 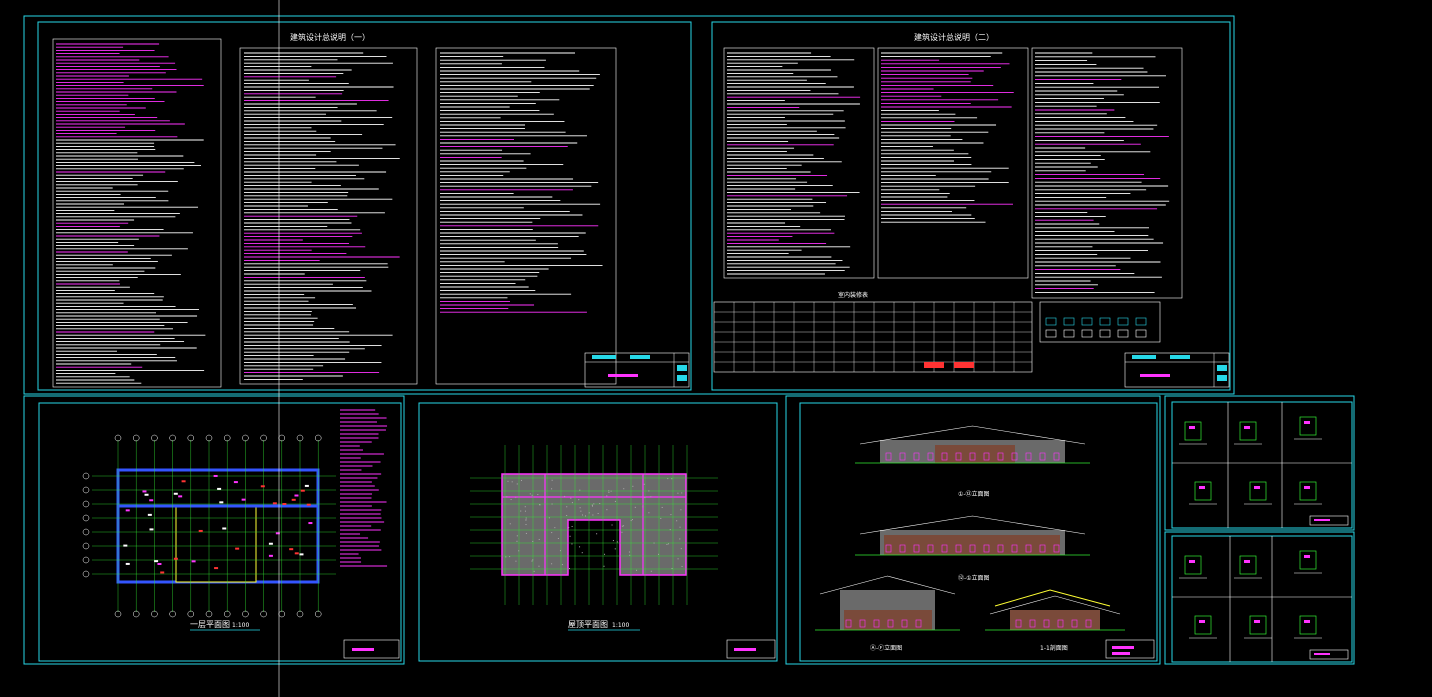 What do you see at coordinates (886, 648) in the screenshot?
I see `elevation-3-title: Ⓐ-Ⓕ立面图` at bounding box center [886, 648].